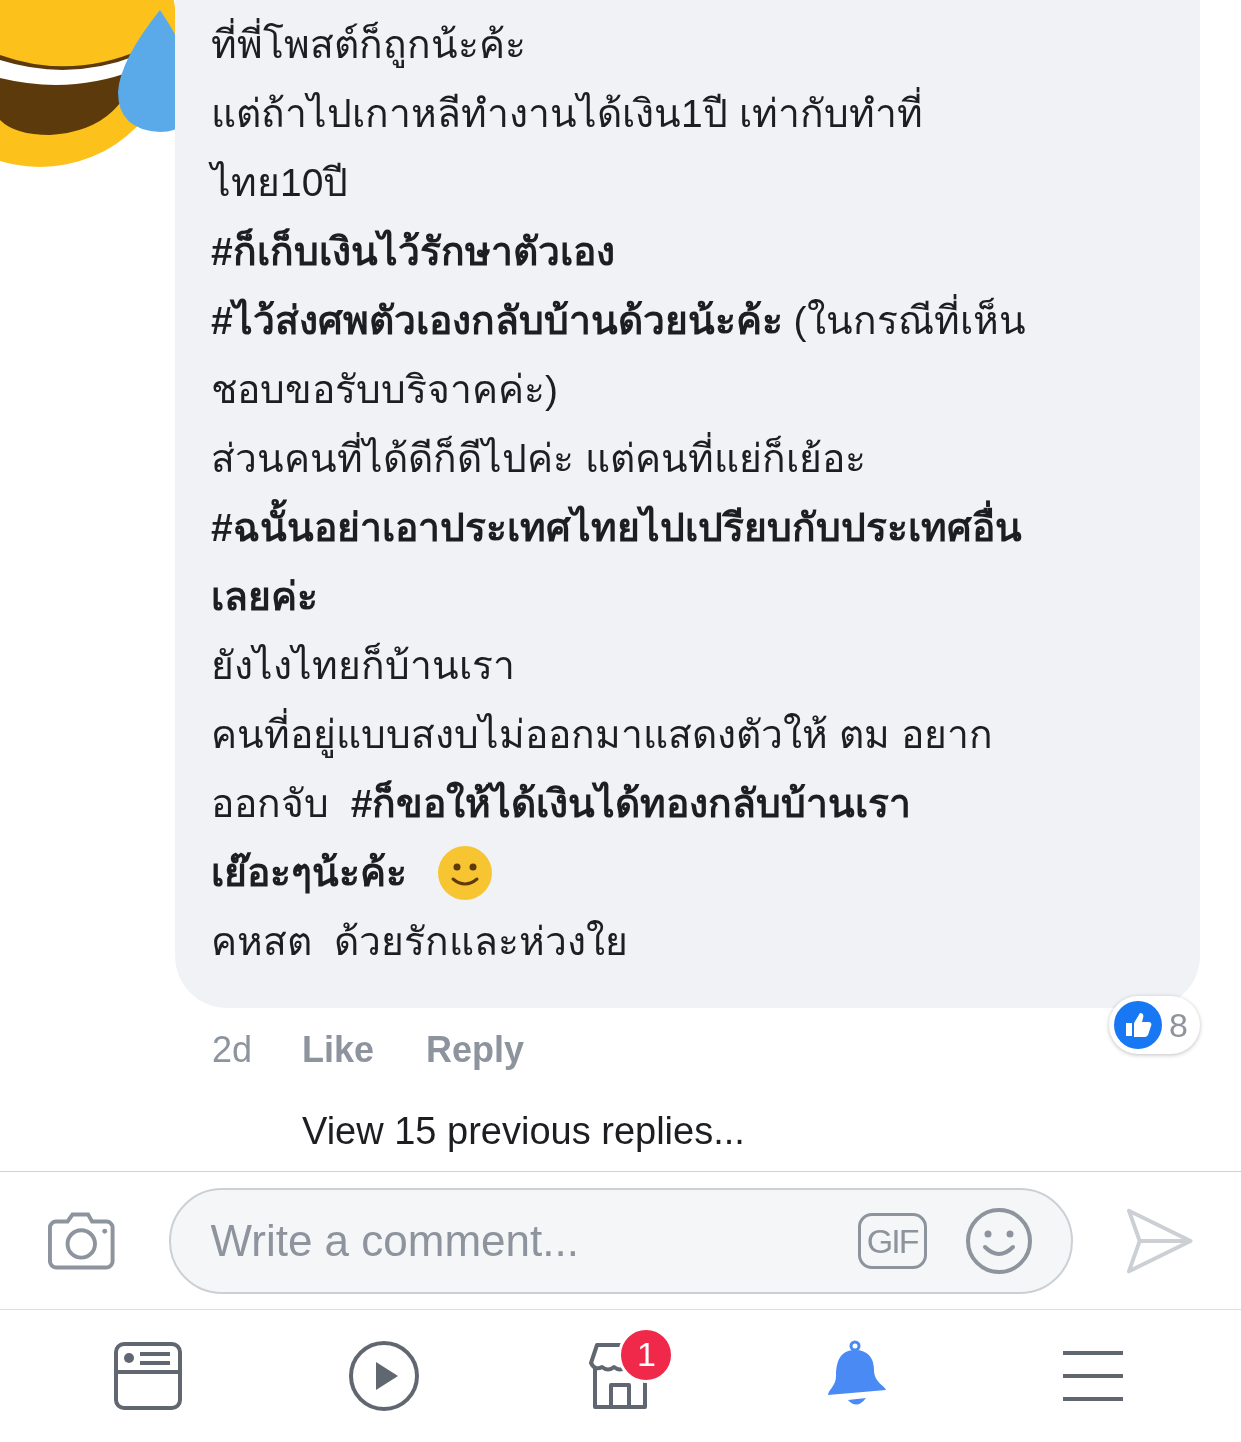 This screenshot has height=1442, width=1241. What do you see at coordinates (309, 873) in the screenshot?
I see `comment-text-line: เย๊อะๆน้ะค้ะ` at bounding box center [309, 873].